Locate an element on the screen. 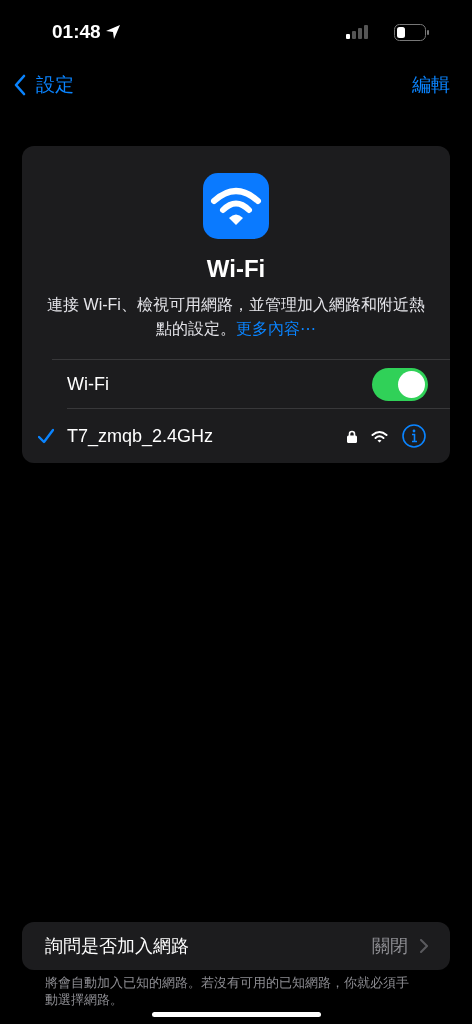 The height and width of the screenshot is (1024, 472). network-name: T7_zmqb_2.4GHz is located at coordinates (207, 436).